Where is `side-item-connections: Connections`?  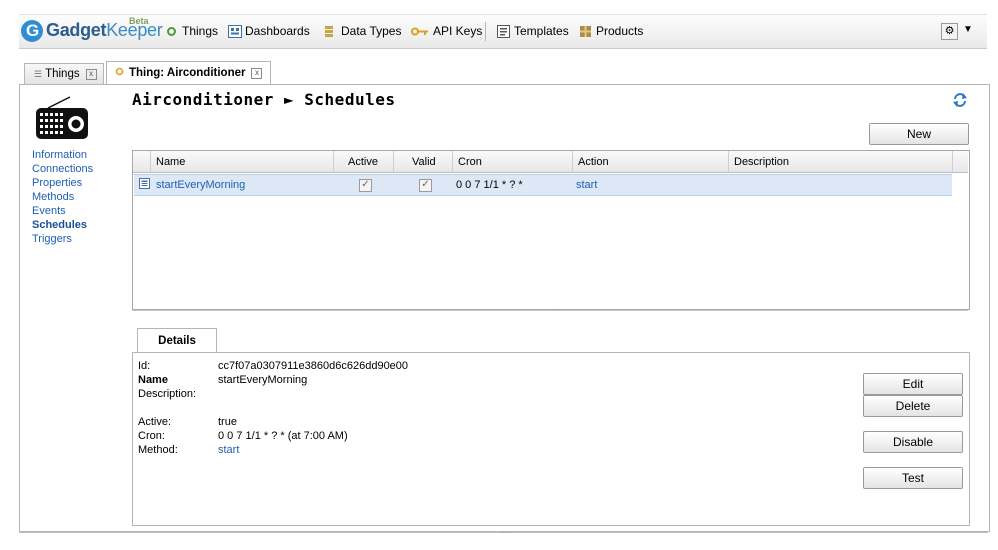
side-item-connections: Connections is located at coordinates (62, 169).